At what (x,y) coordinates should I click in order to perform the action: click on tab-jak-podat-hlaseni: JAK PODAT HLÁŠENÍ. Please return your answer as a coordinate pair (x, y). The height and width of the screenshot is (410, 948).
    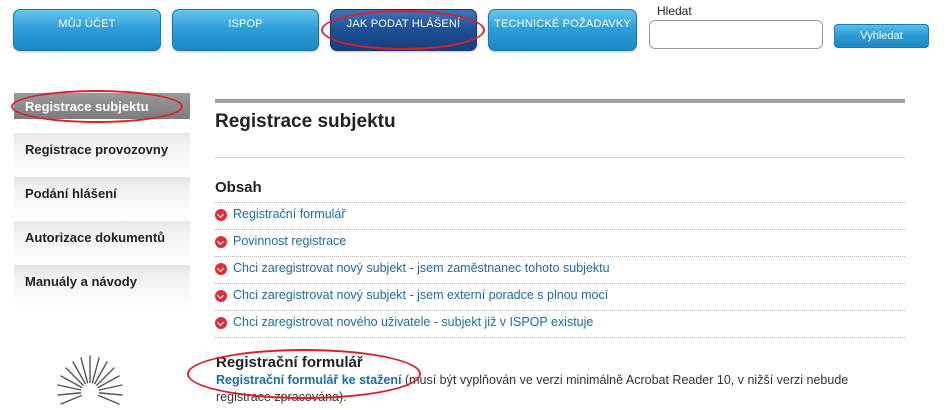
    Looking at the image, I should click on (403, 30).